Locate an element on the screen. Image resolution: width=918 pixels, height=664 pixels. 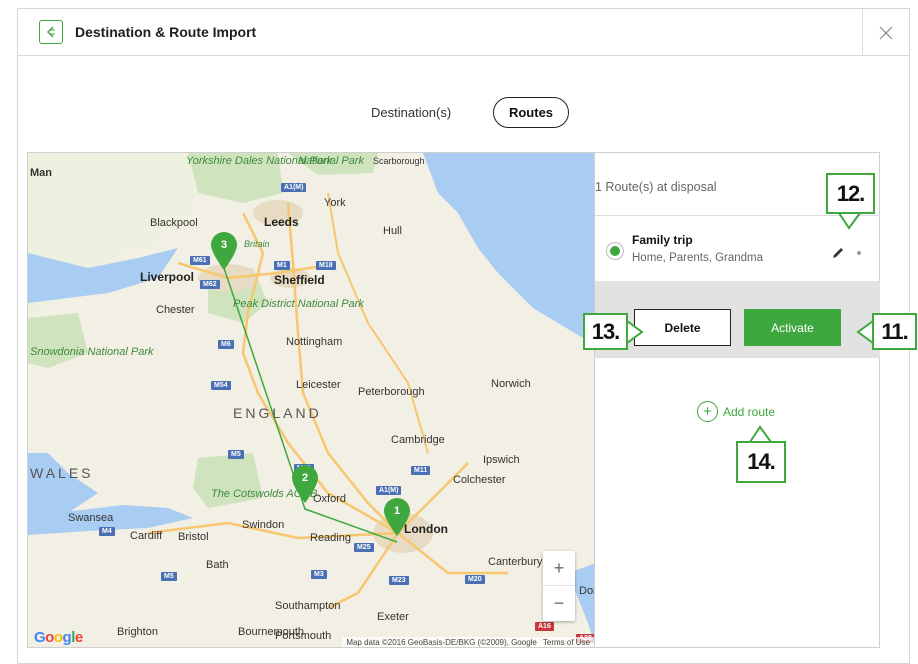
add-route-label: Add route is located at coordinates (749, 411).